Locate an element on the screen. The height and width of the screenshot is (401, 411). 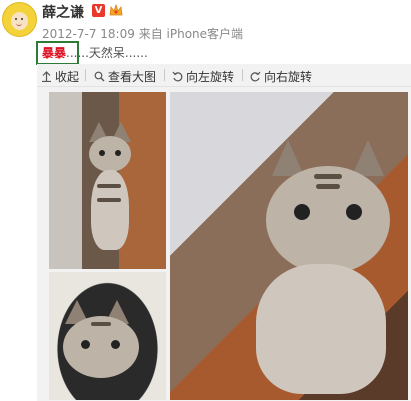
collapse-button: 收起 is located at coordinates (60, 76).